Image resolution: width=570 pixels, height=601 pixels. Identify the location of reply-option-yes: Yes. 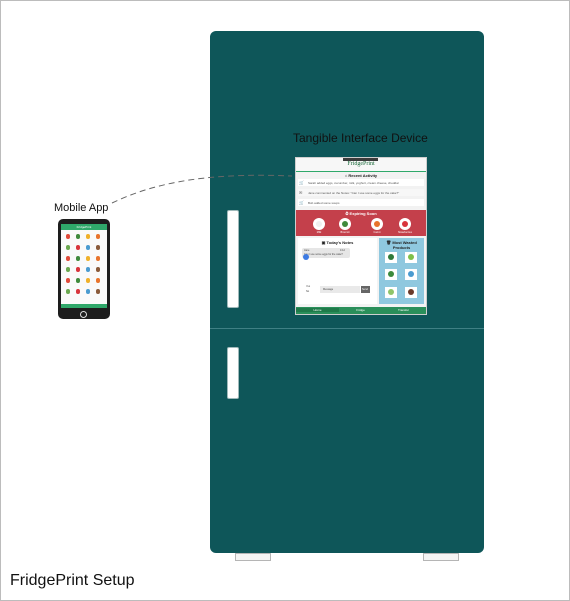
(308, 286).